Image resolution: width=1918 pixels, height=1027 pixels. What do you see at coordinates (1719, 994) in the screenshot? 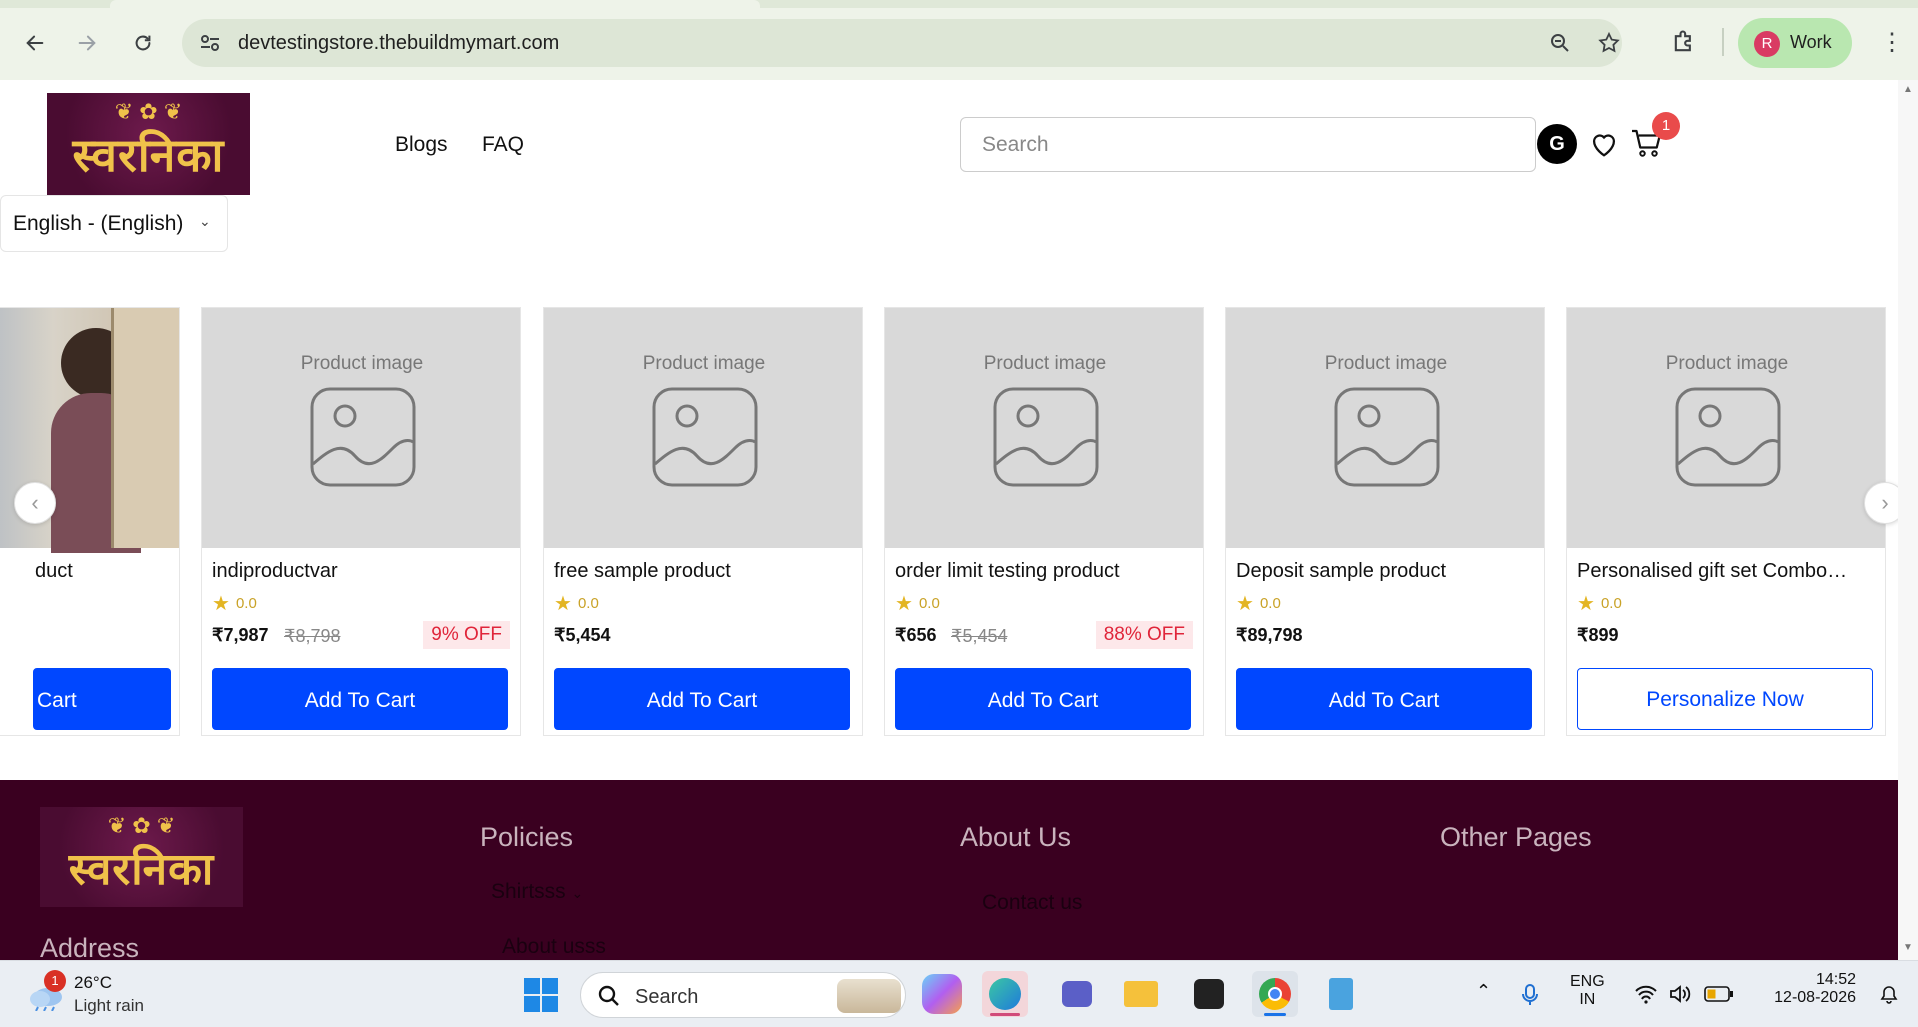
I see `battery-icon` at bounding box center [1719, 994].